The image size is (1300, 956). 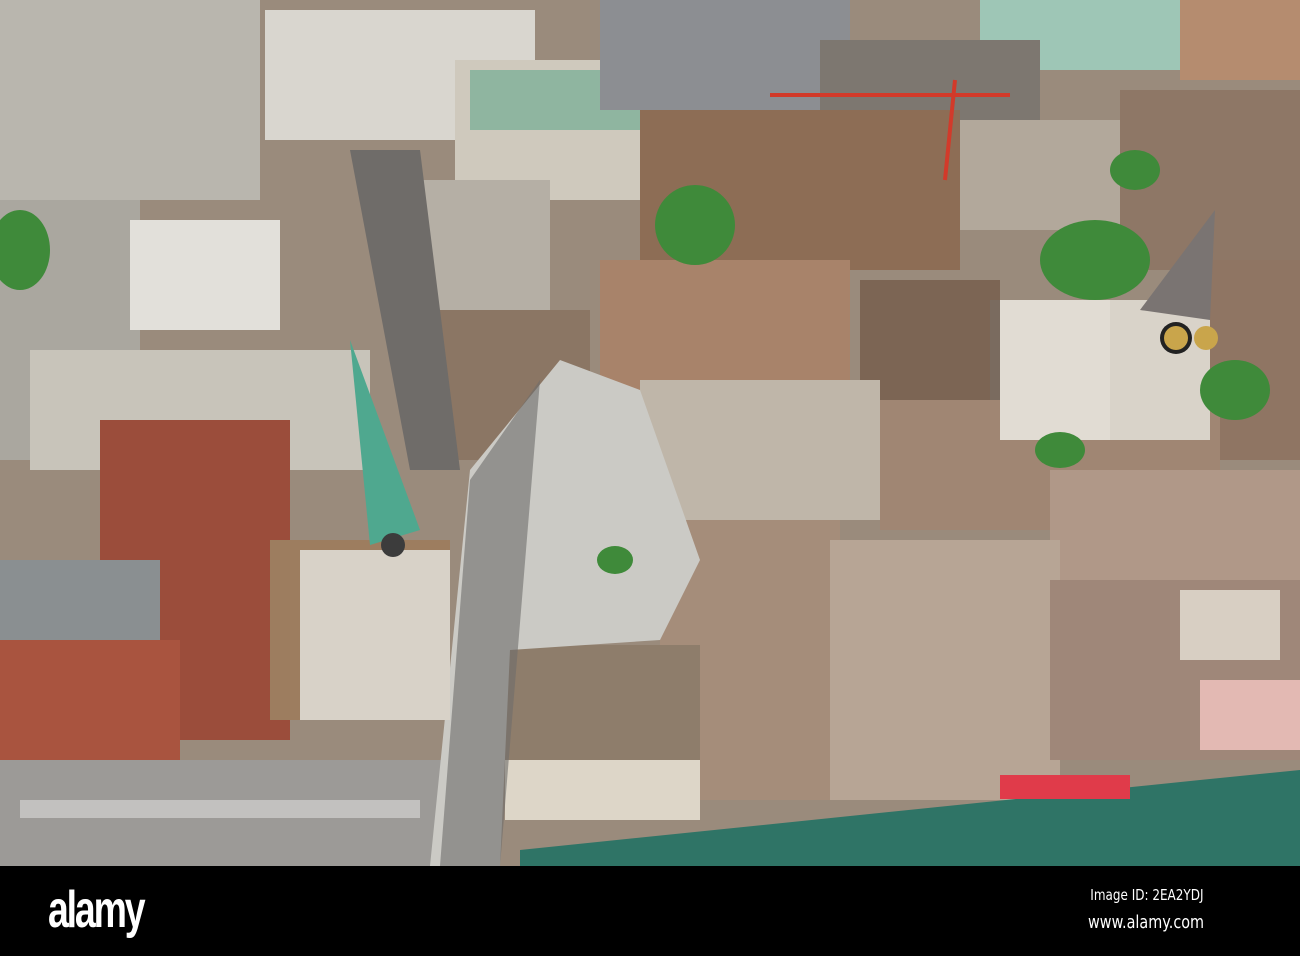 I want to click on watermark-footer: alamy Image ID: 2EA2YDJ www.alamy.com, so click(x=650, y=911).